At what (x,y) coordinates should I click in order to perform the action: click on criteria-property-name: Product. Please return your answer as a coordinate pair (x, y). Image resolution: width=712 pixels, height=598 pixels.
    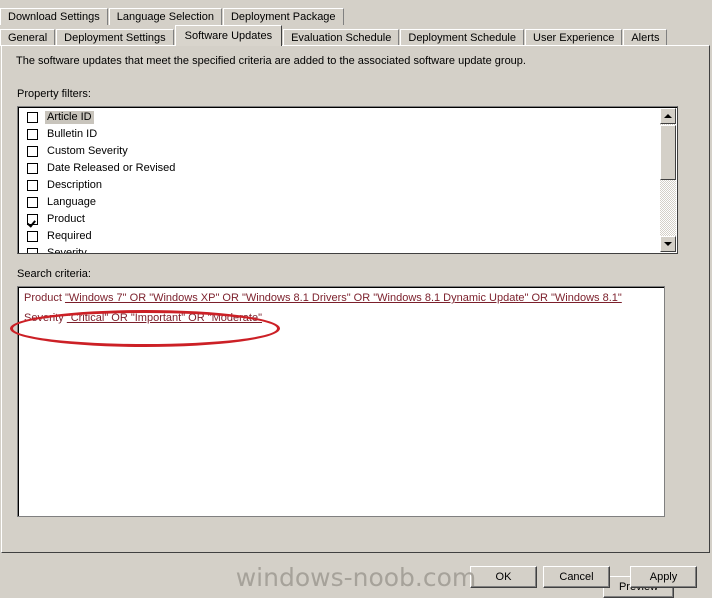
    Looking at the image, I should click on (44, 298).